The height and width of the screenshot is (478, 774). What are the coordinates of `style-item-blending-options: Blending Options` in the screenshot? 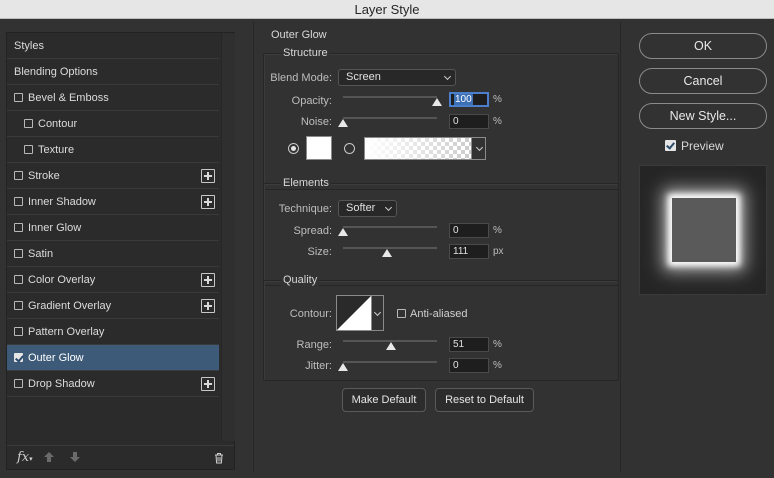 It's located at (113, 72).